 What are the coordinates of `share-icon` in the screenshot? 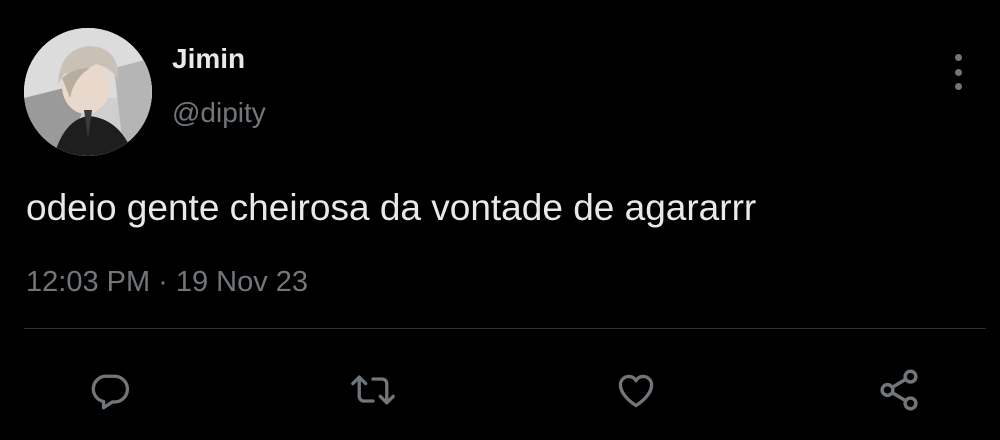 It's located at (899, 390).